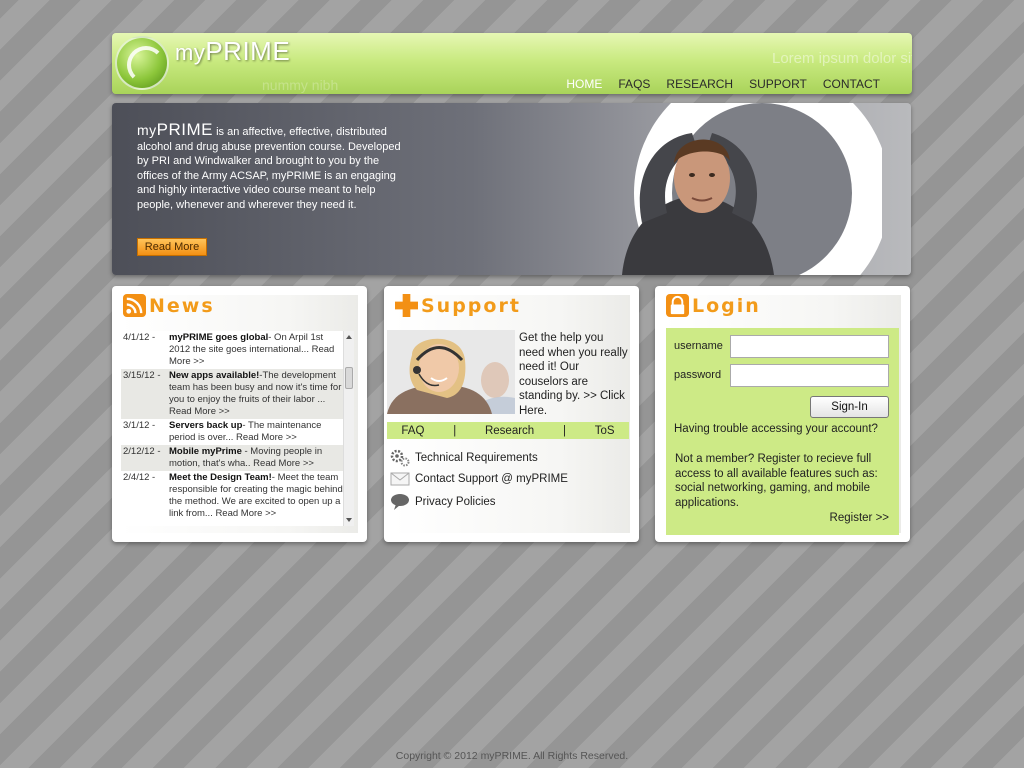 The width and height of the screenshot is (1024, 768). I want to click on logo-swirl-icon, so click(142, 63).